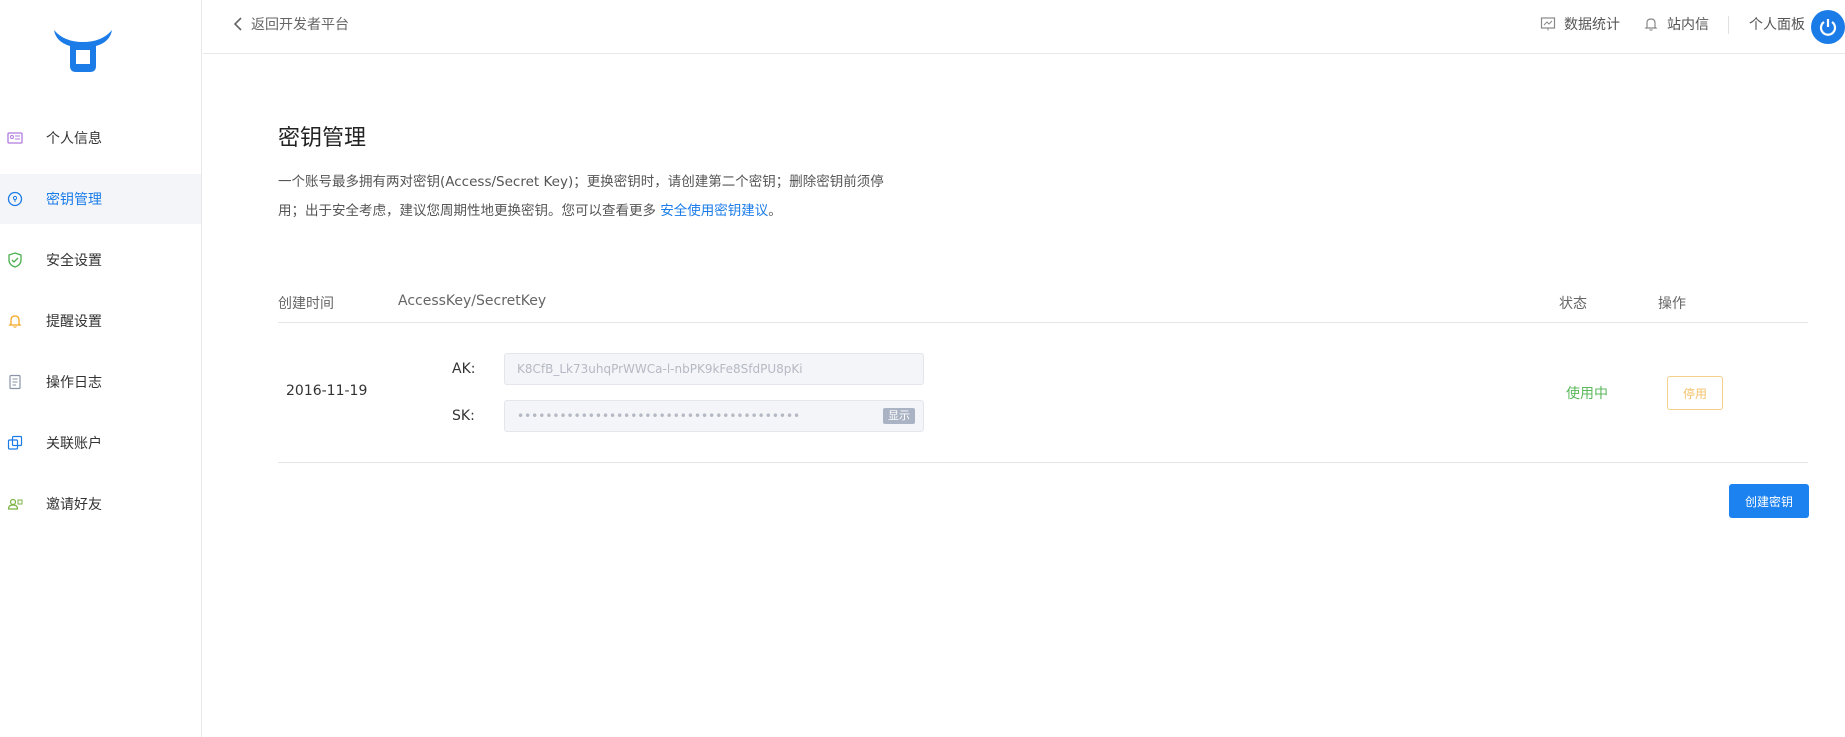  I want to click on log-icon, so click(15, 382).